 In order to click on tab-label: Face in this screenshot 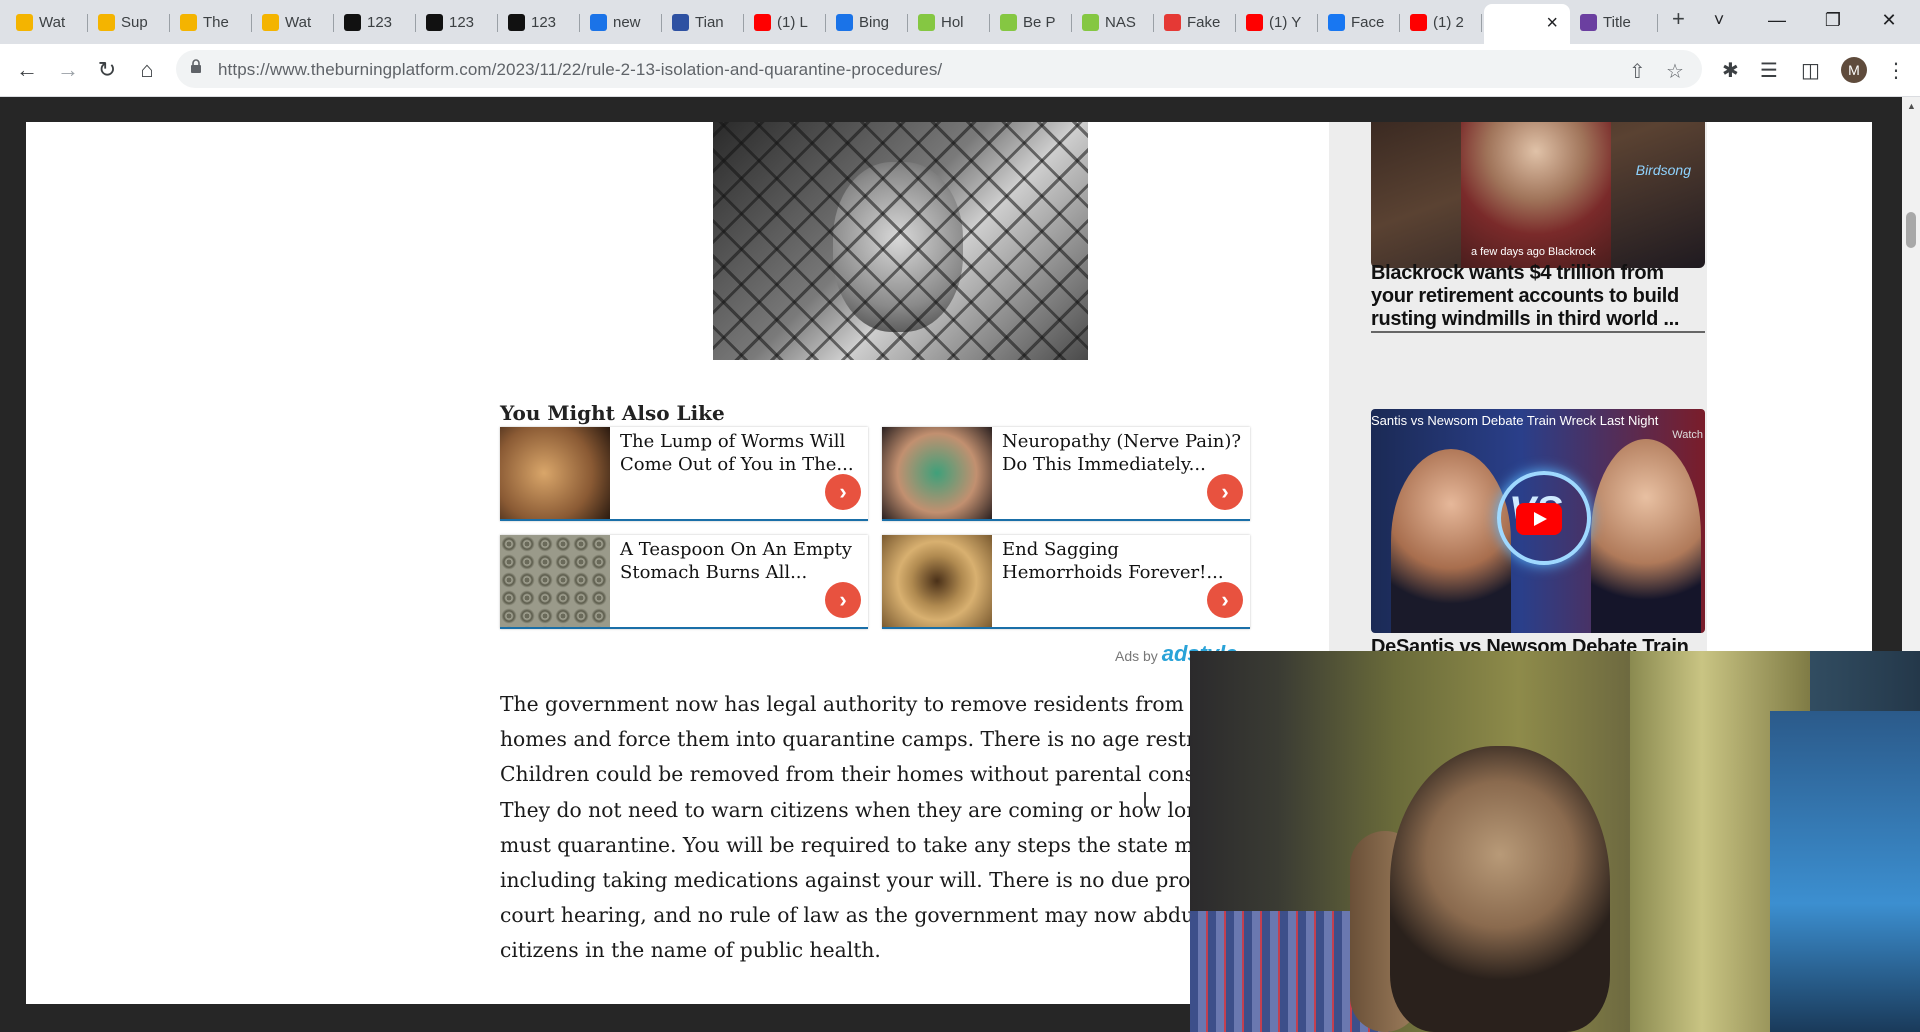, I will do `click(1368, 22)`.